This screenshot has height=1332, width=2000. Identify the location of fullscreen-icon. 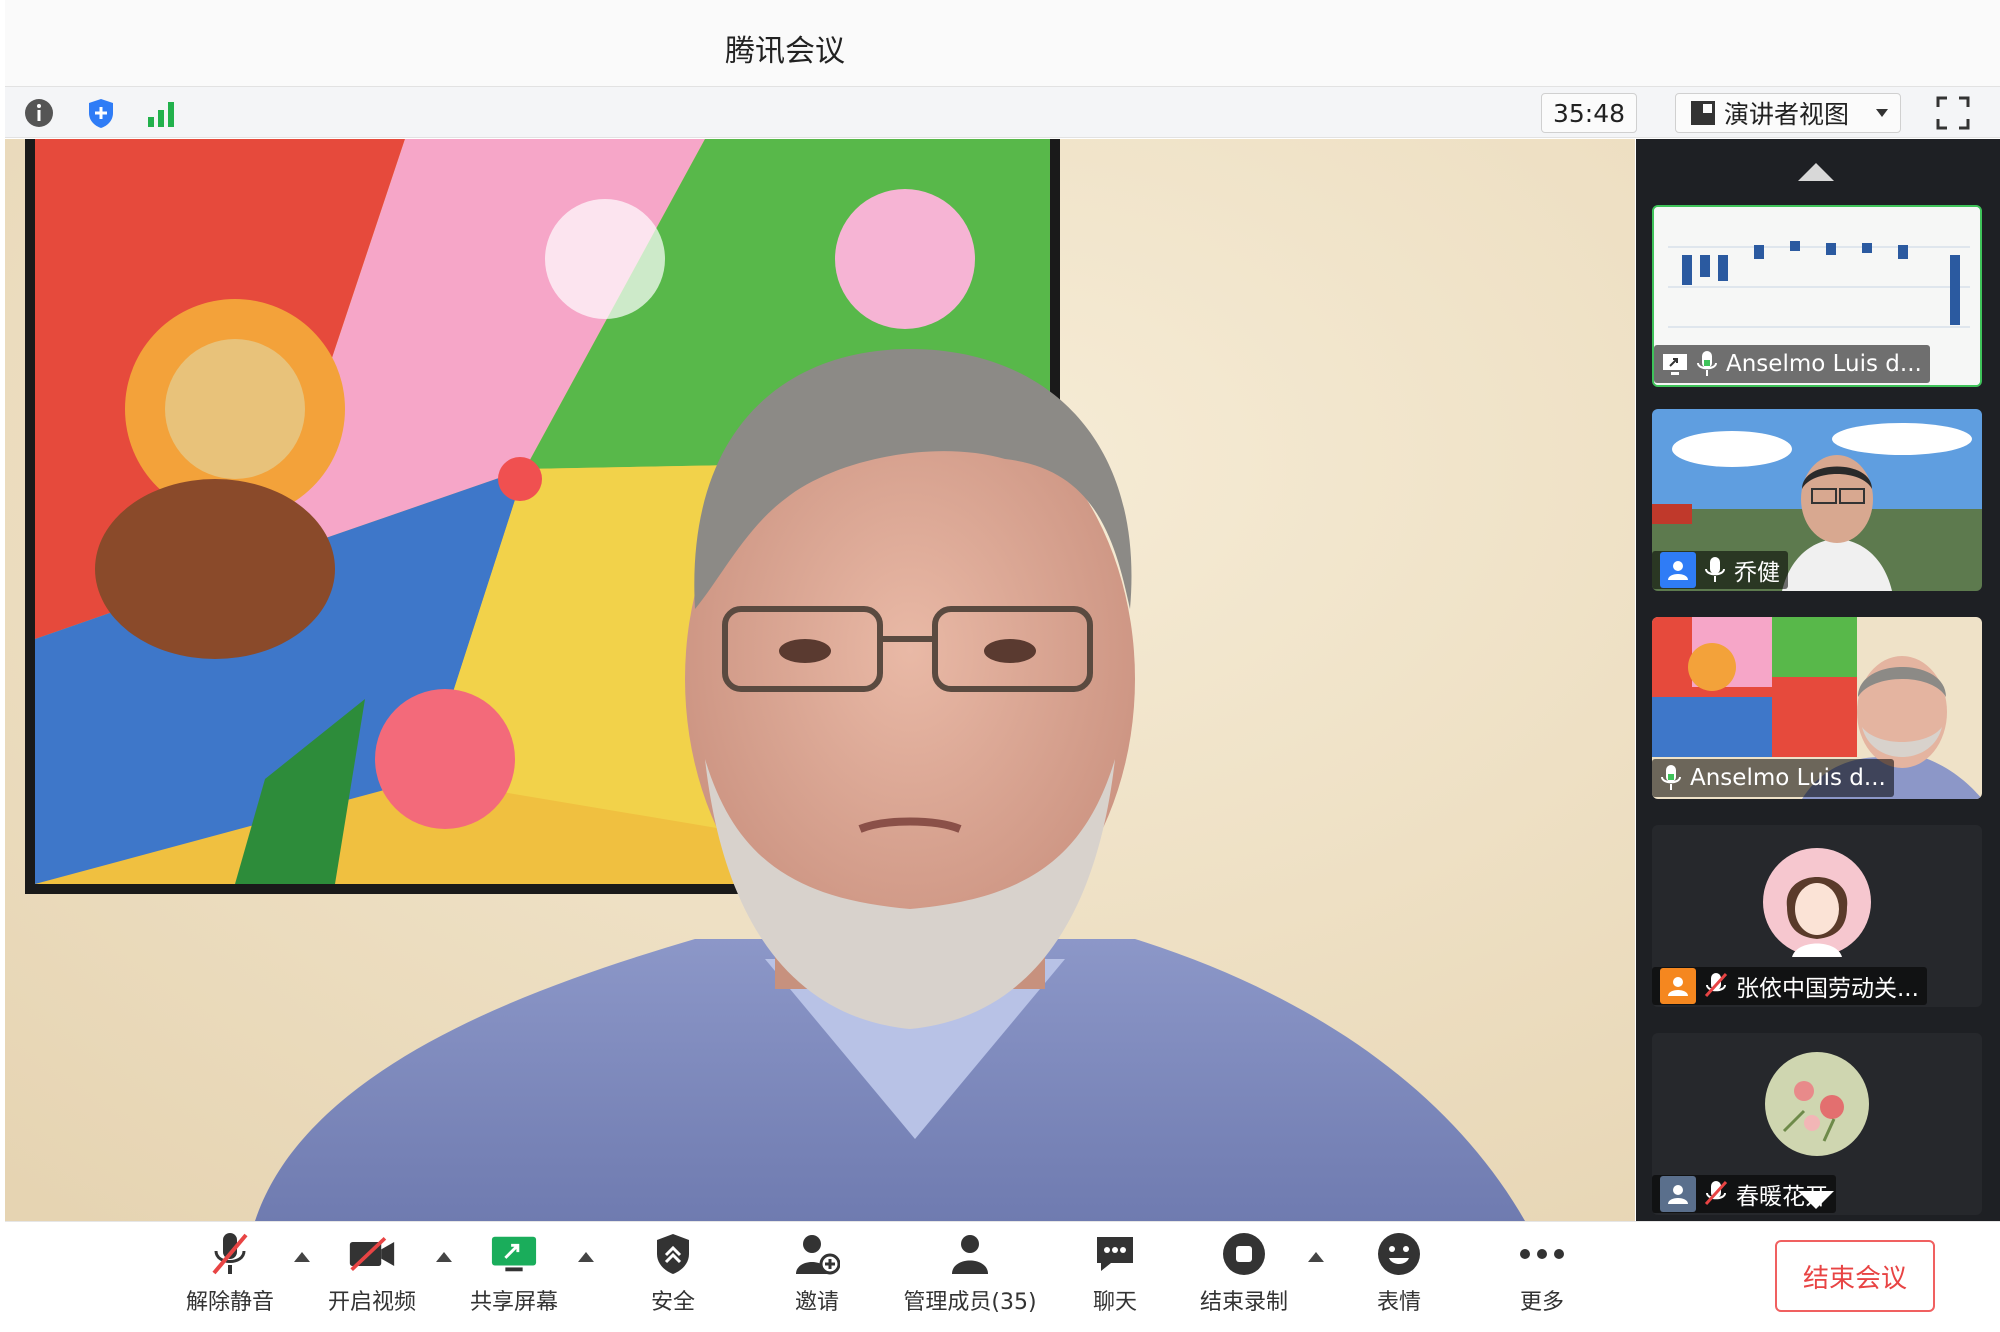
(1953, 113).